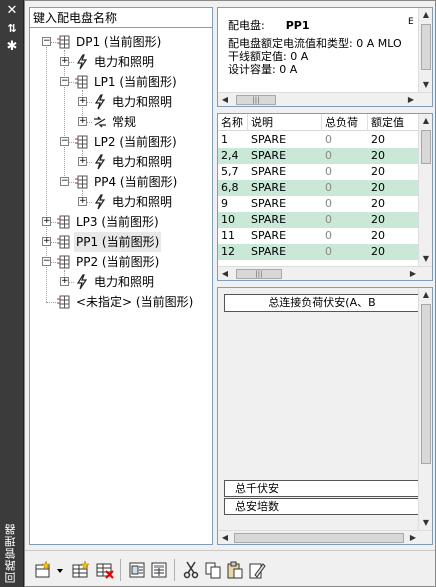 Image resolution: width=436 pixels, height=587 pixels. What do you see at coordinates (319, 220) in the screenshot?
I see `table-row: 10 SPARE 0 20` at bounding box center [319, 220].